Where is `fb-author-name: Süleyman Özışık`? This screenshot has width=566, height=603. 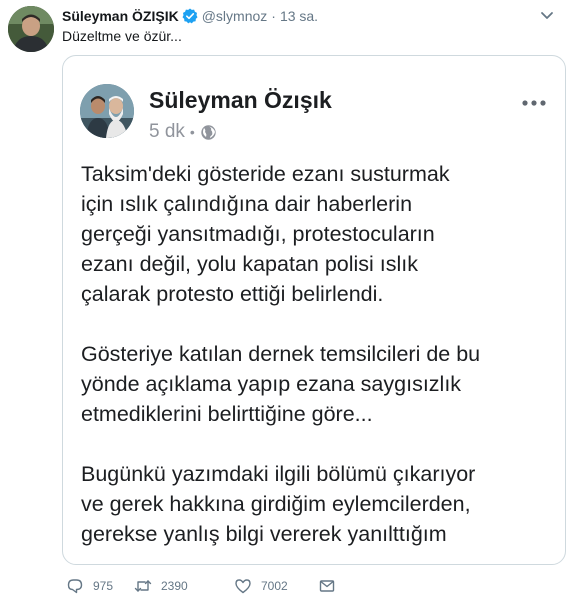 fb-author-name: Süleyman Özışık is located at coordinates (240, 100).